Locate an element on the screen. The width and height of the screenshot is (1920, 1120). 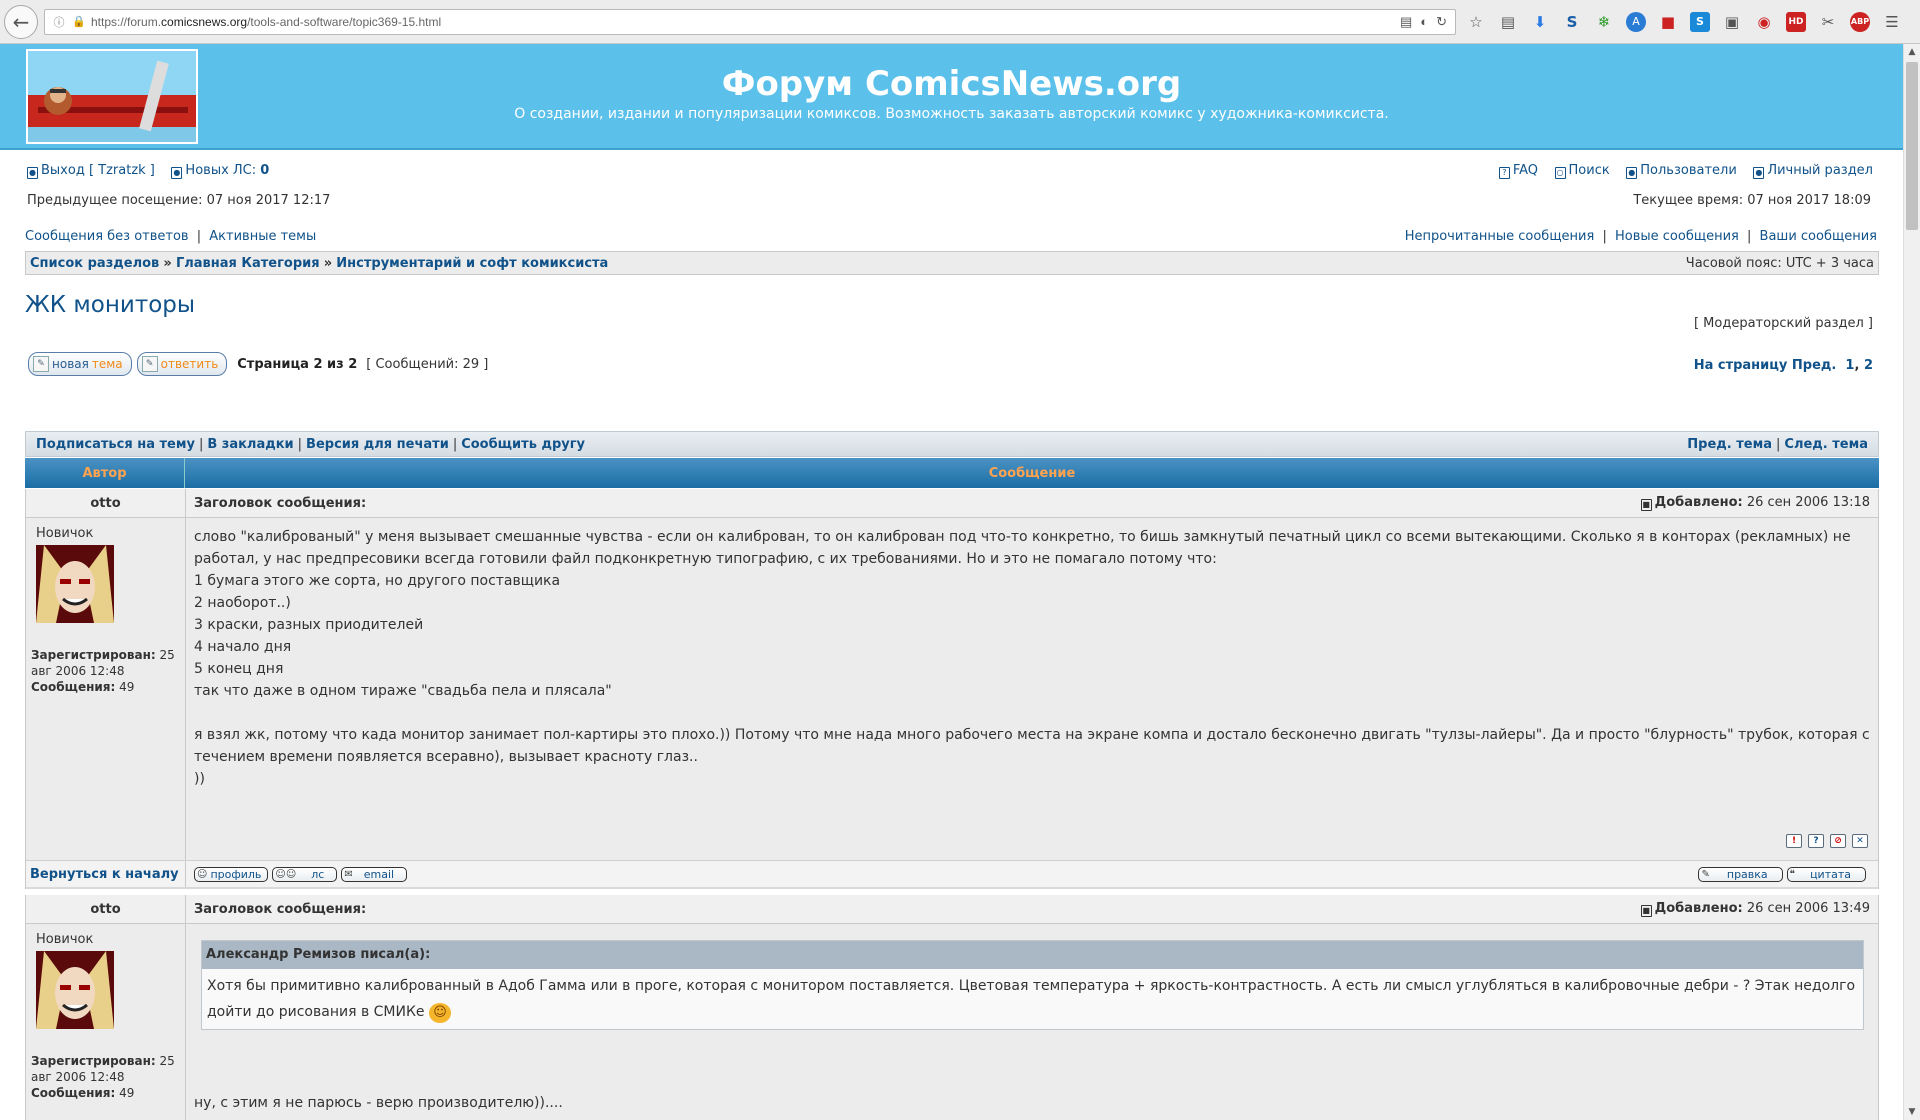
extension-green-icon: ❄ is located at coordinates (1604, 22).